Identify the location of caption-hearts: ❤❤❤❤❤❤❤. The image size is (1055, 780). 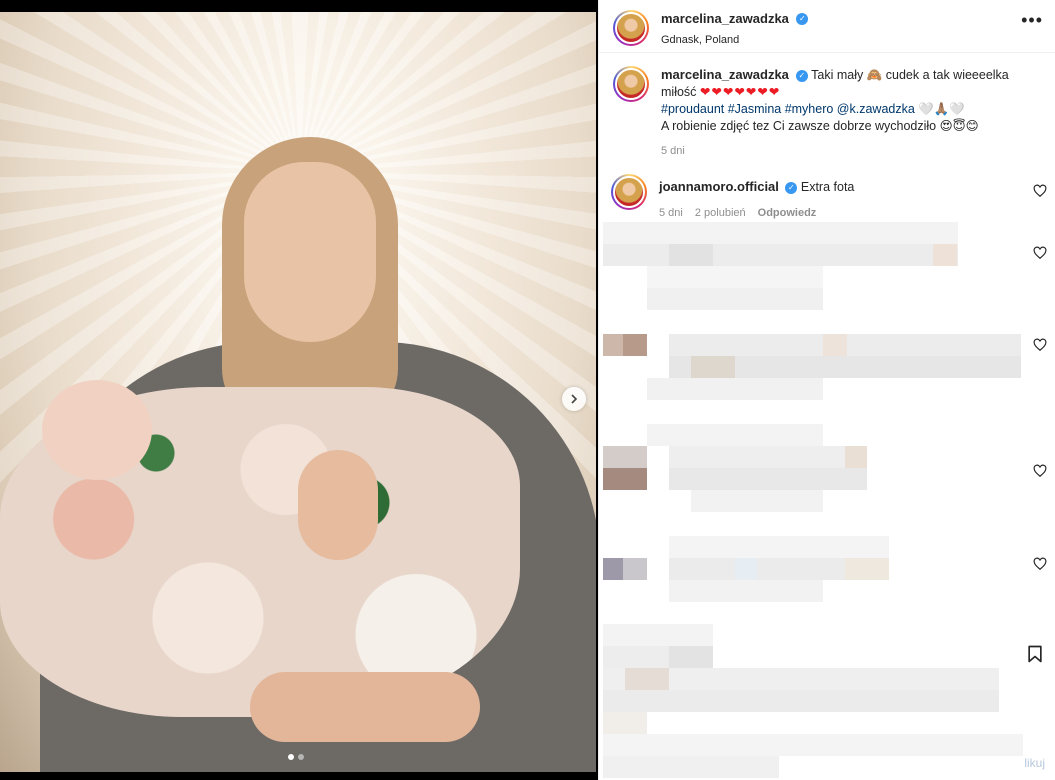
(740, 92).